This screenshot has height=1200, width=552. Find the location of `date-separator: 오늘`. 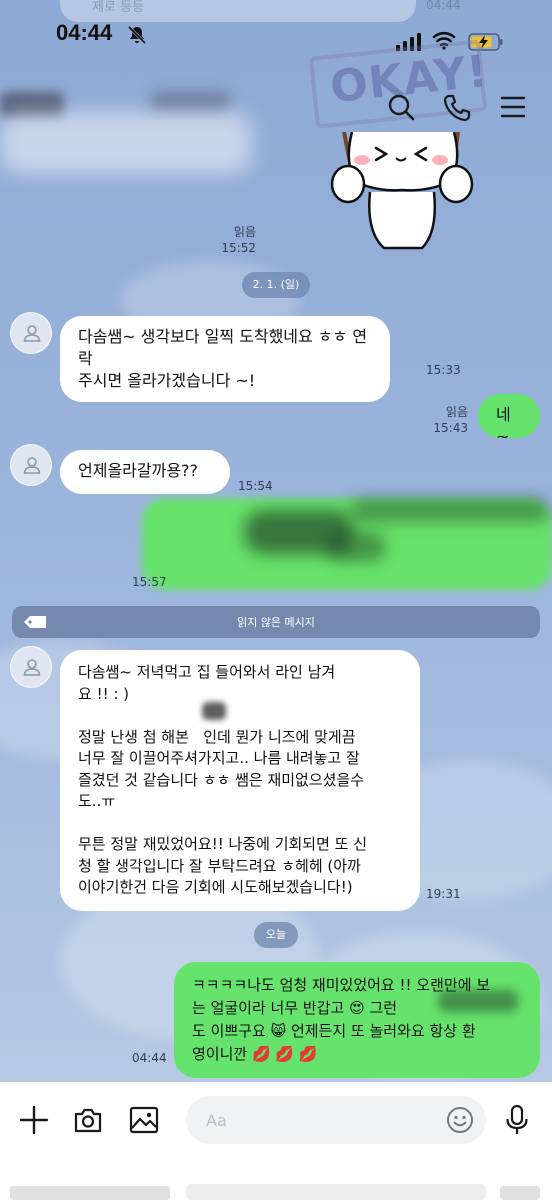

date-separator: 오늘 is located at coordinates (276, 935).